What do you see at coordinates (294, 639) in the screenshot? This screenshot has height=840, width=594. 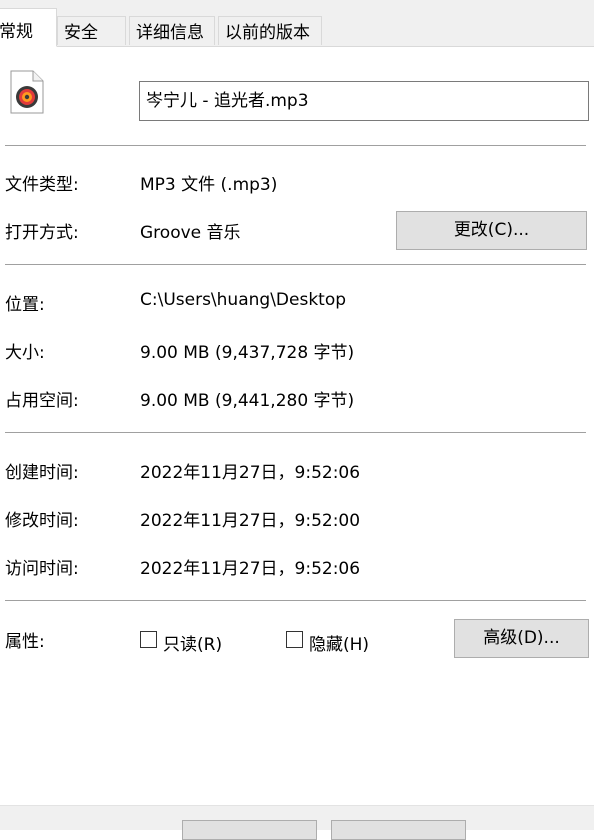 I see `hidden-checkbox` at bounding box center [294, 639].